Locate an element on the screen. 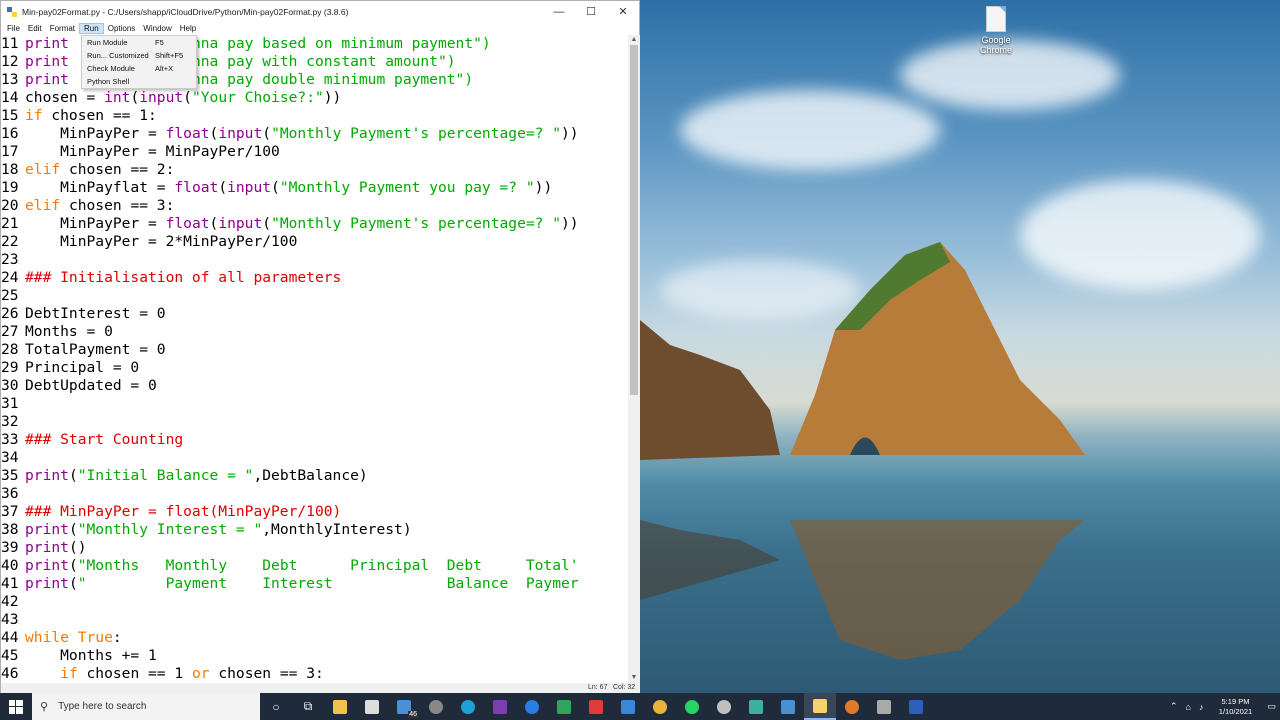 This screenshot has width=1280, height=720. chevron-up-icon: ⌃ is located at coordinates (1174, 706).